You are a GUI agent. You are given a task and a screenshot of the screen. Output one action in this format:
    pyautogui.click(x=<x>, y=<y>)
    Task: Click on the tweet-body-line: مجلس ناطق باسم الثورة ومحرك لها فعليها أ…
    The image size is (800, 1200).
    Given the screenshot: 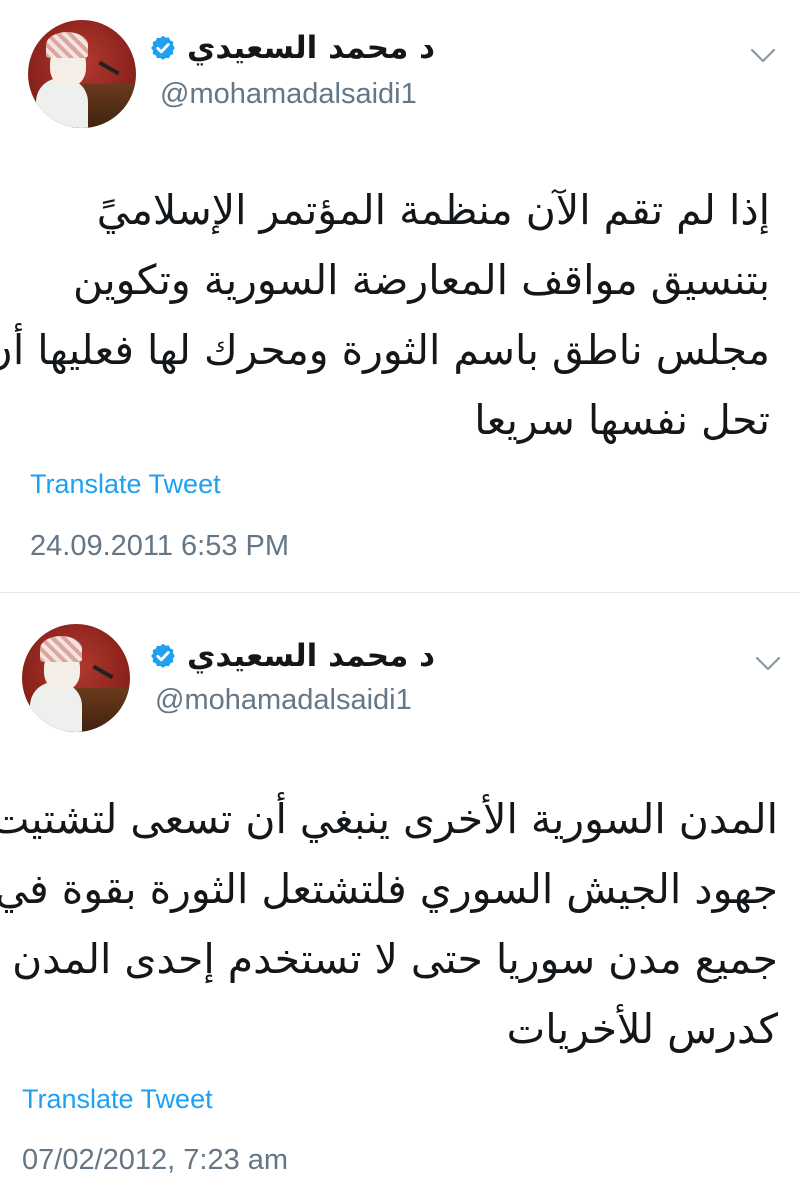 What is the action you would take?
    pyautogui.click(x=385, y=350)
    